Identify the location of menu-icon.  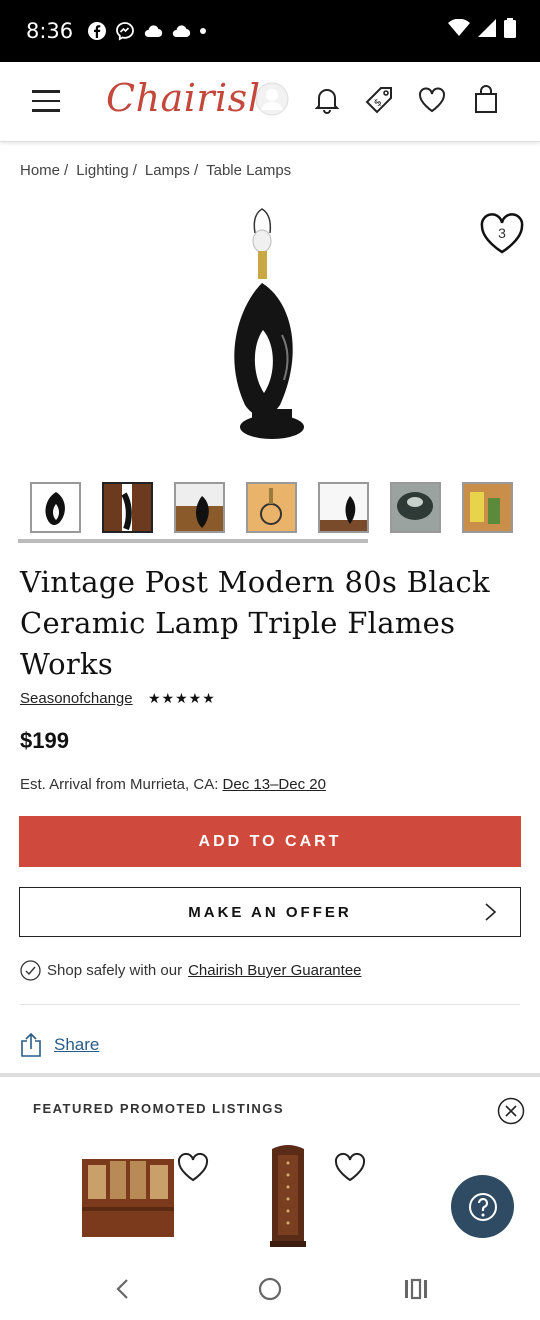
(46, 101).